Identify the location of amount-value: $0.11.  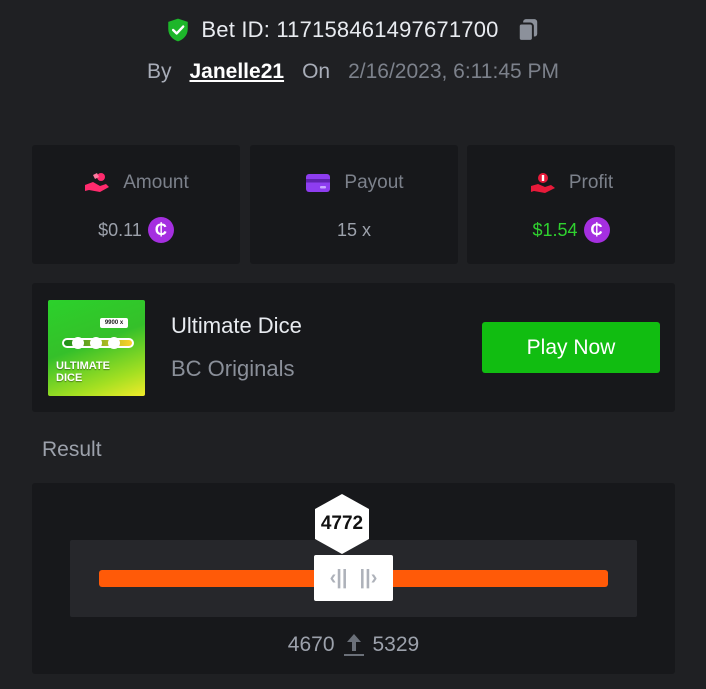
(120, 229).